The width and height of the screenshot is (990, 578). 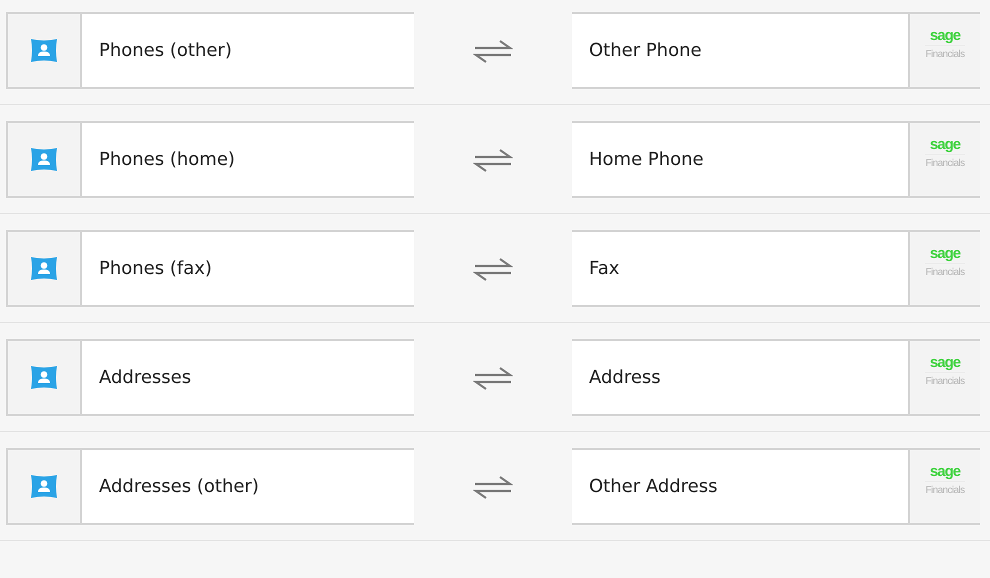 I want to click on source-field-label: Phones (other), so click(x=165, y=50).